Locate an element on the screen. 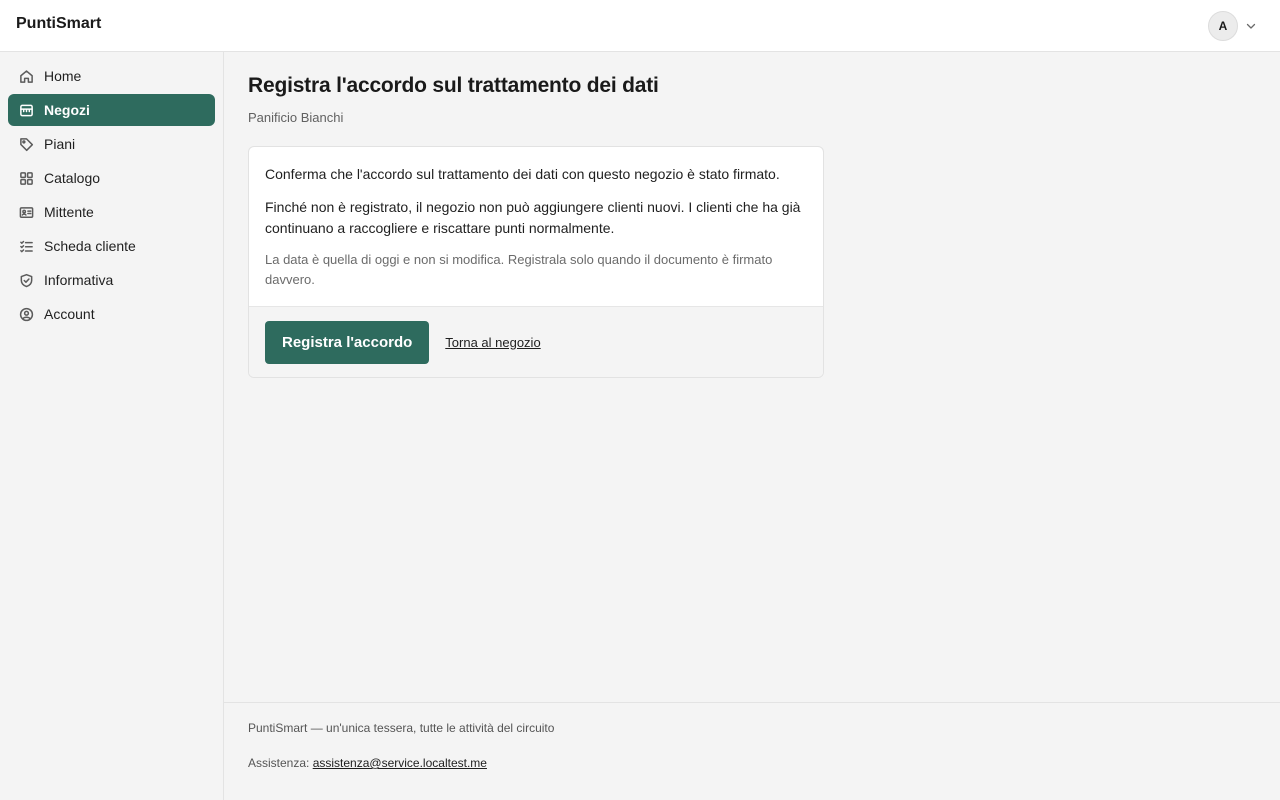  brand-logo-text: PuntiSmart is located at coordinates (58, 24).